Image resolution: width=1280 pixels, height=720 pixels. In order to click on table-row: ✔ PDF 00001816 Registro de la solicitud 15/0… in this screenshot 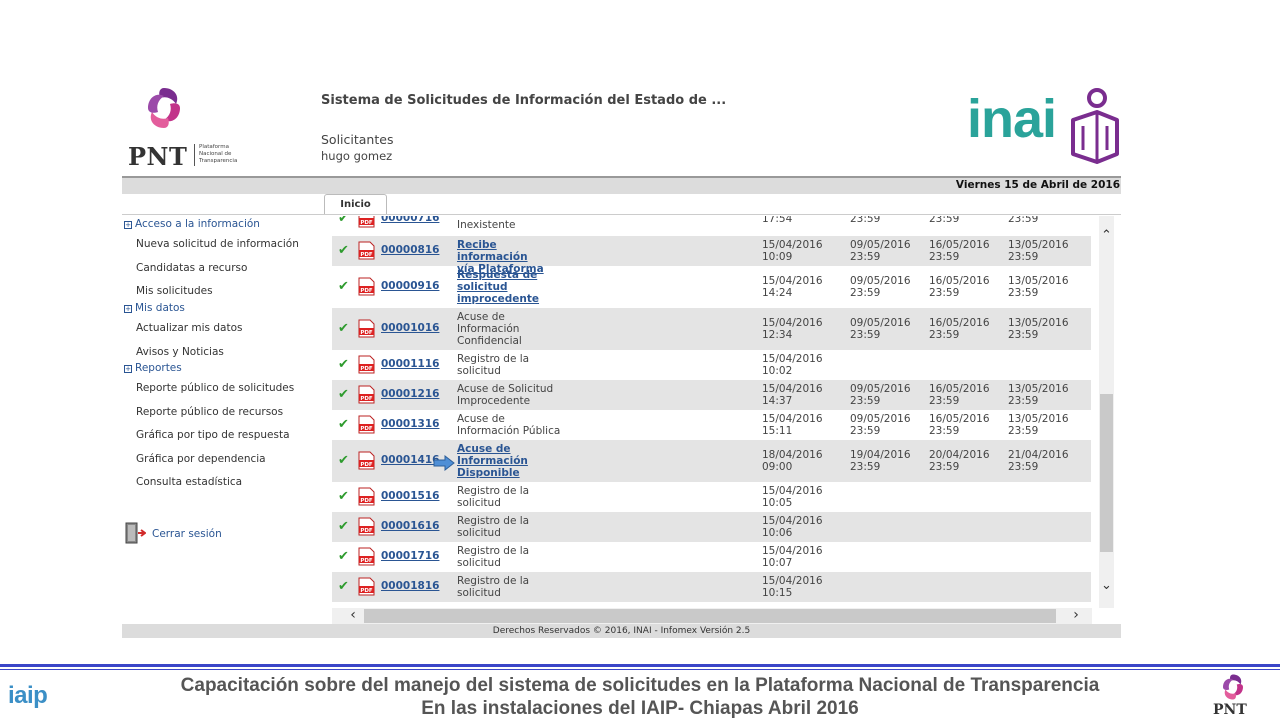, I will do `click(711, 587)`.